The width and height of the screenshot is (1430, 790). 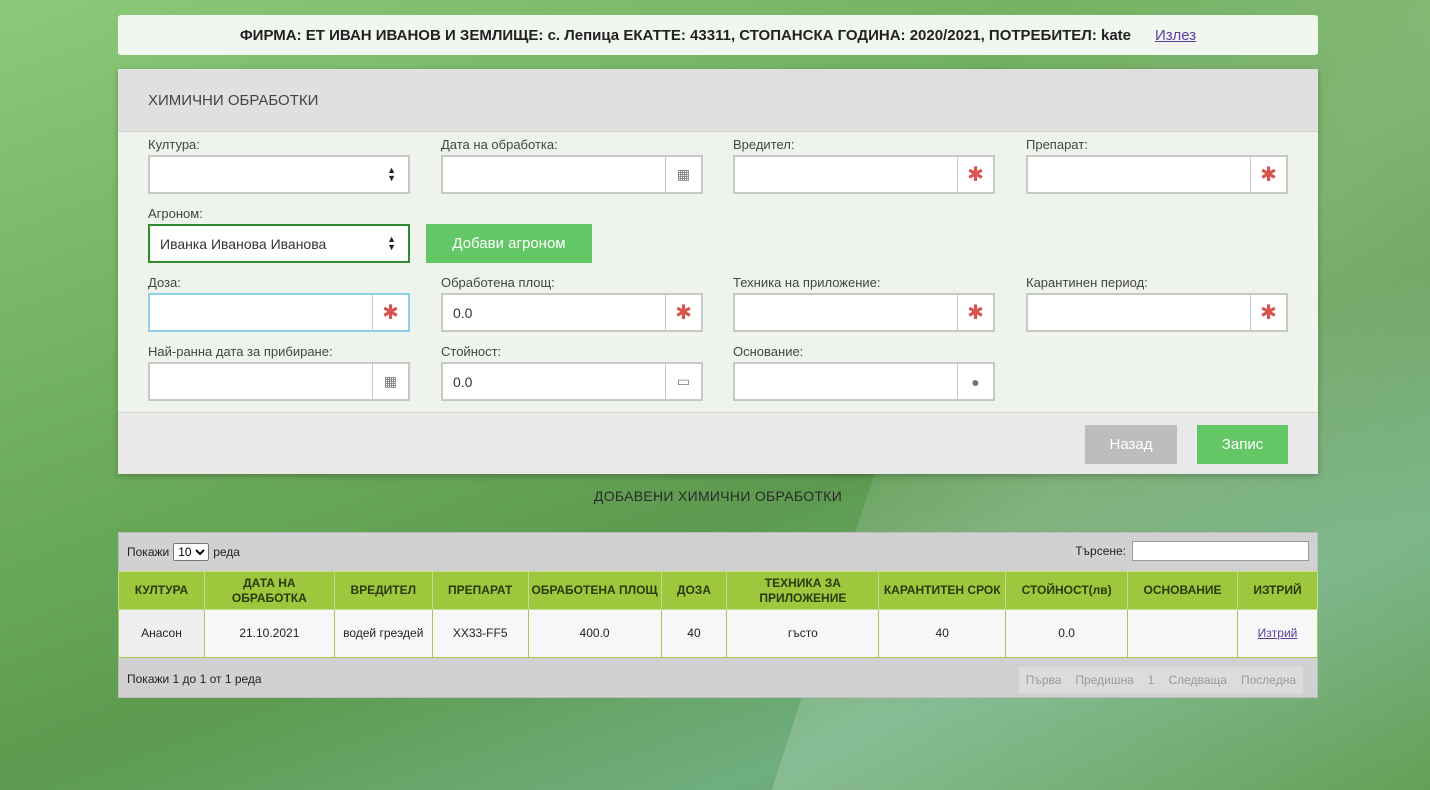 What do you see at coordinates (509, 243) in the screenshot?
I see `add-agronomist-button: Добави агроном` at bounding box center [509, 243].